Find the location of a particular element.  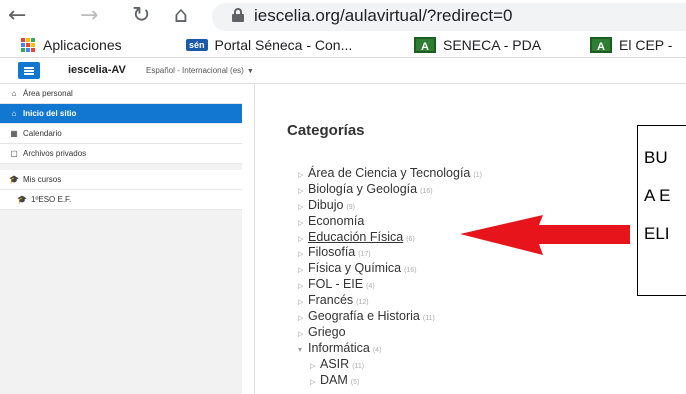

annotation-arrow-icon is located at coordinates (545, 235).